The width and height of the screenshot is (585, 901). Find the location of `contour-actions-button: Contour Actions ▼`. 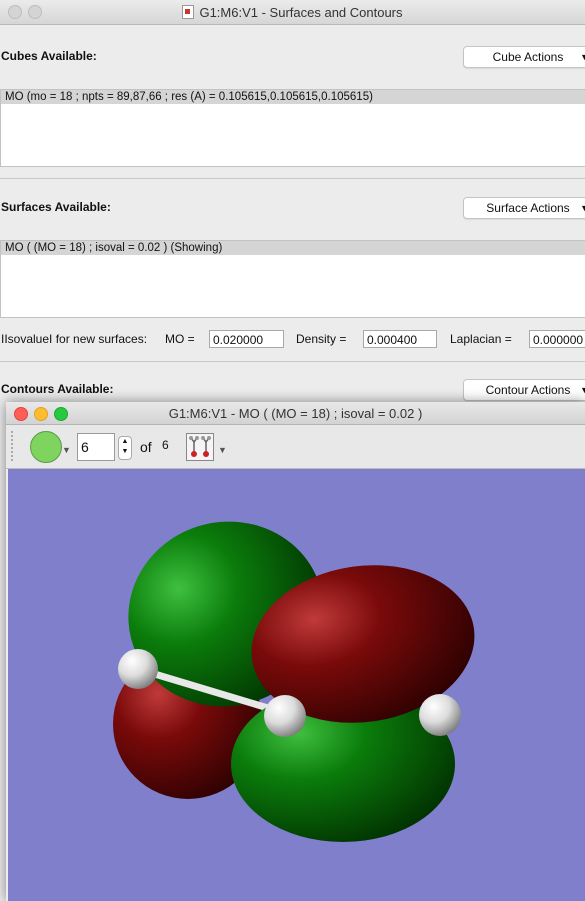

contour-actions-button: Contour Actions ▼ is located at coordinates (524, 390).